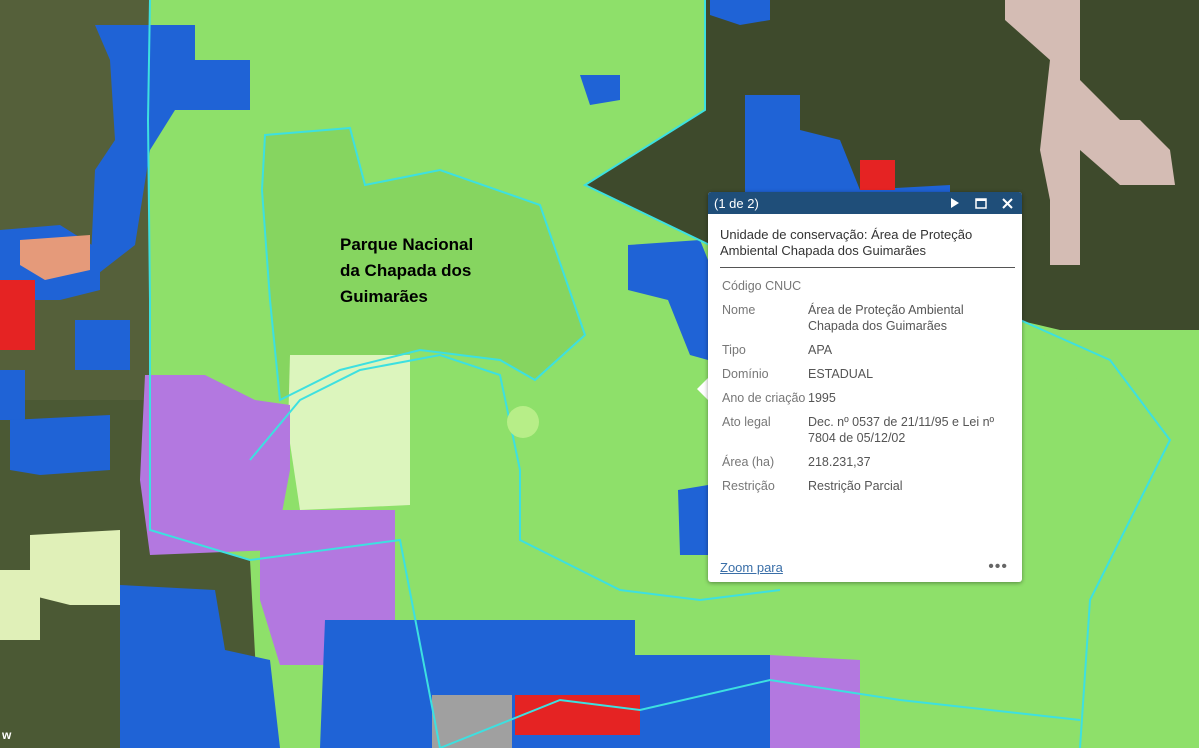 The height and width of the screenshot is (748, 1199). What do you see at coordinates (702, 389) in the screenshot?
I see `popup-pointer` at bounding box center [702, 389].